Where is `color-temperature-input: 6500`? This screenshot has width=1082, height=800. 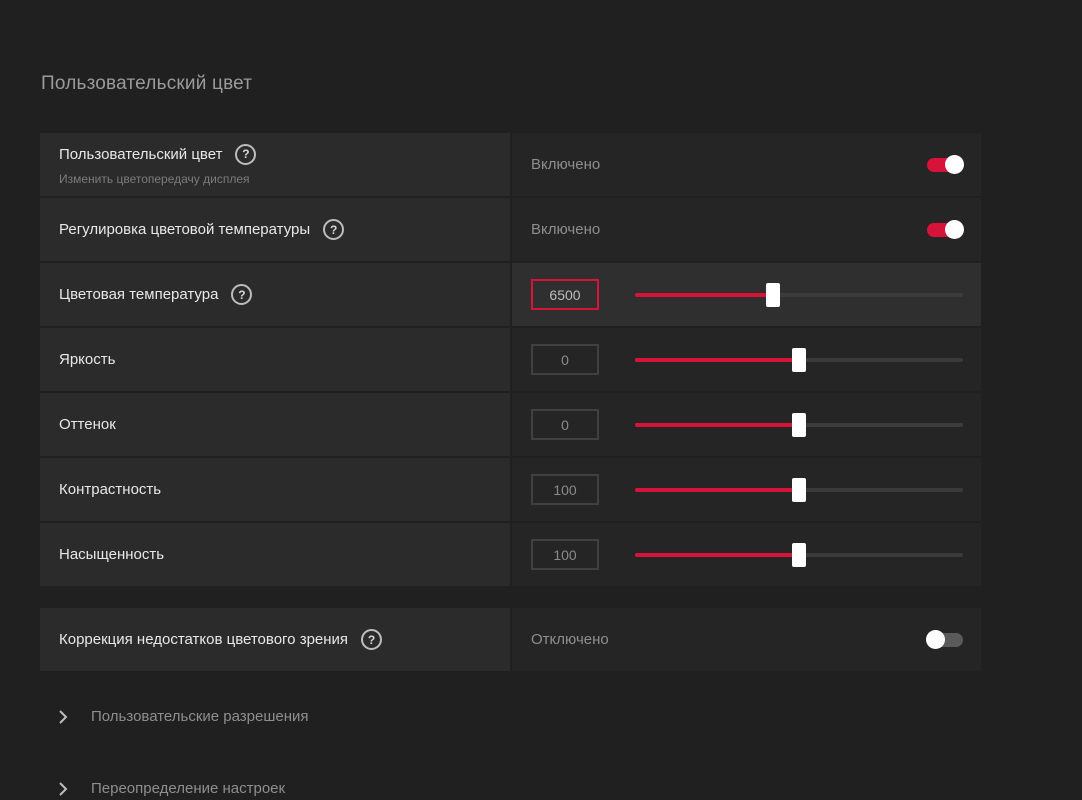 color-temperature-input: 6500 is located at coordinates (565, 294).